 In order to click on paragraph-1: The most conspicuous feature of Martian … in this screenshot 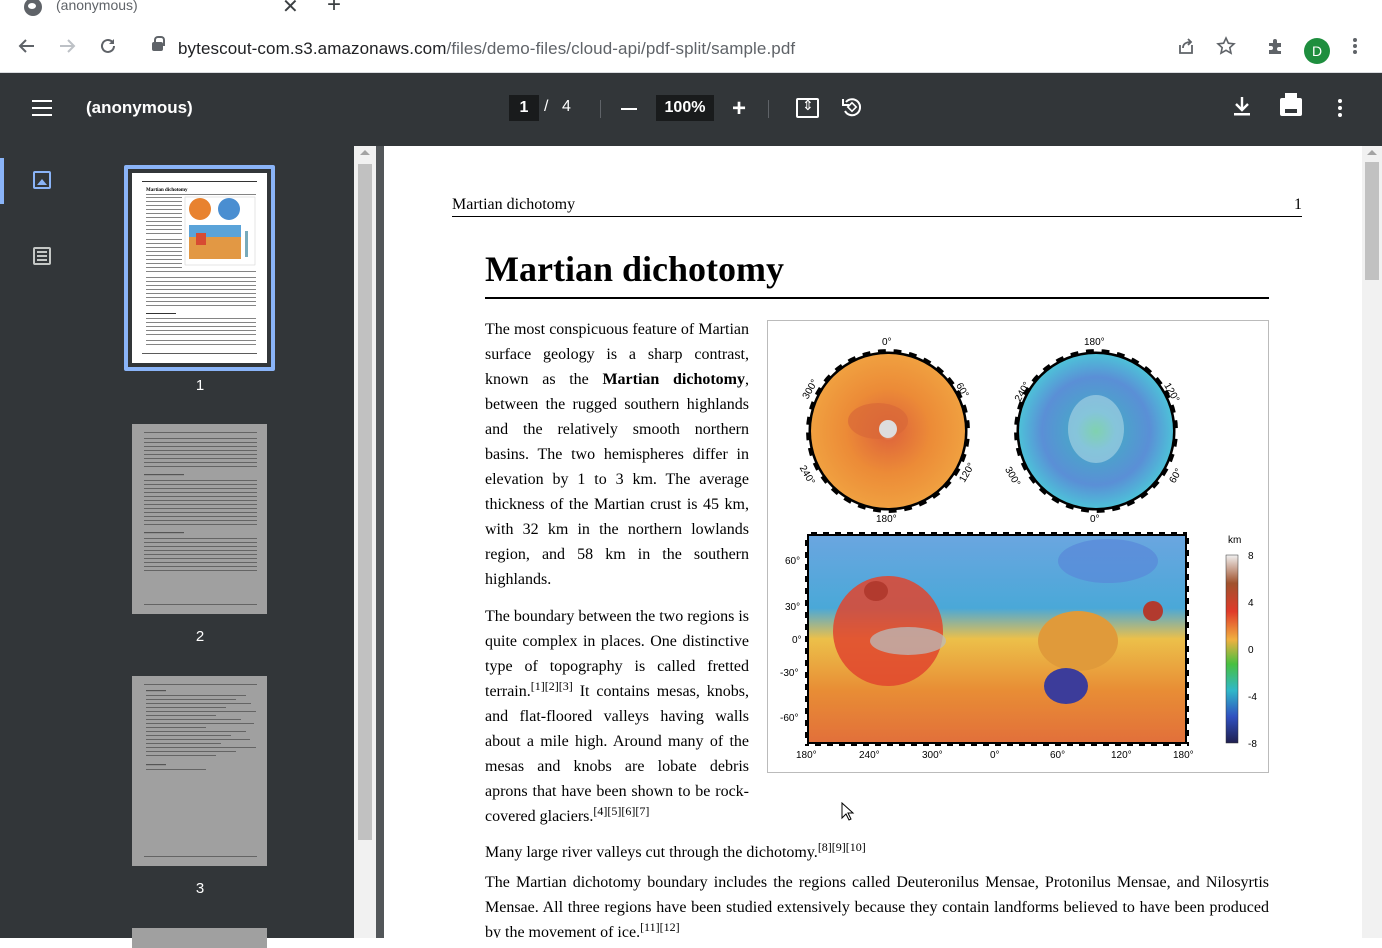, I will do `click(617, 454)`.